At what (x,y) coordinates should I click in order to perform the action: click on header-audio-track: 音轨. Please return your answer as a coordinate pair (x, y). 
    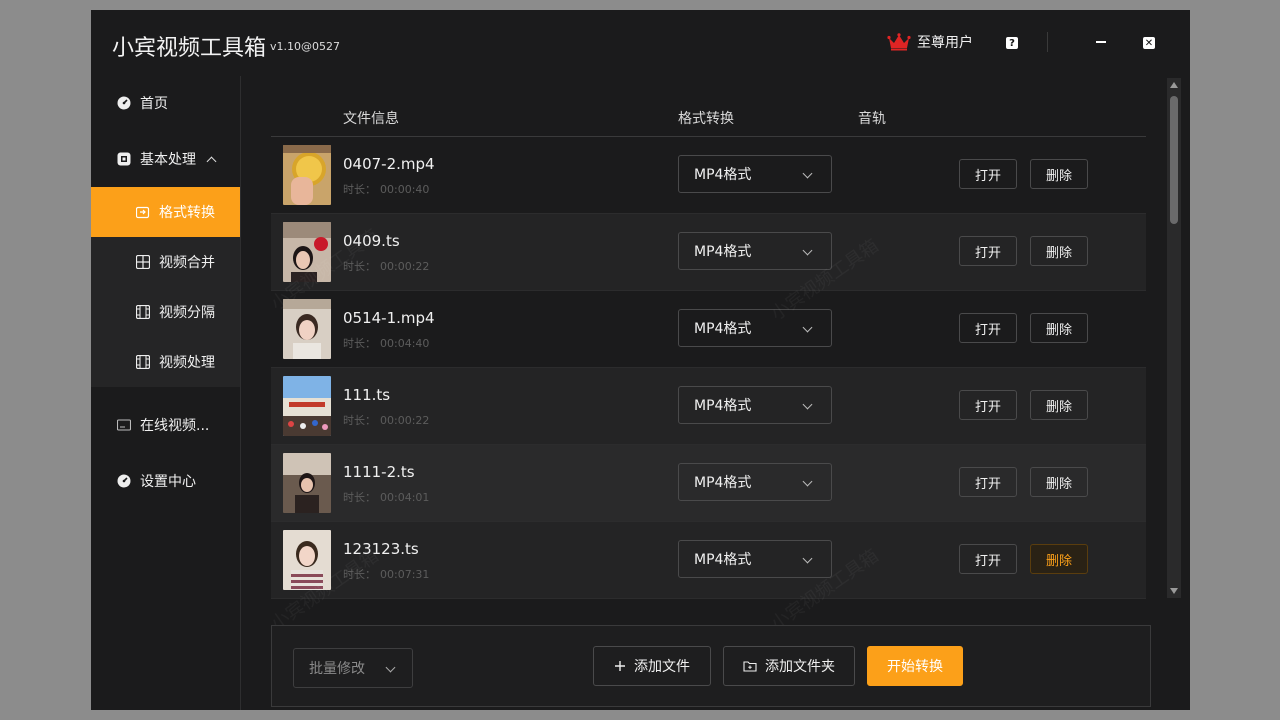
    Looking at the image, I should click on (872, 119).